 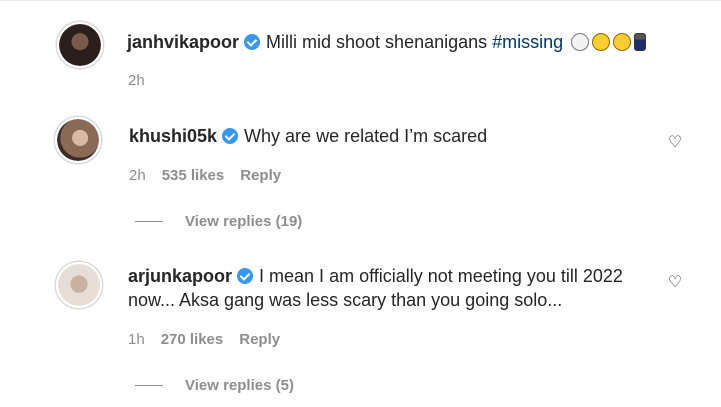 What do you see at coordinates (193, 175) in the screenshot?
I see `likes-count: 535 likes` at bounding box center [193, 175].